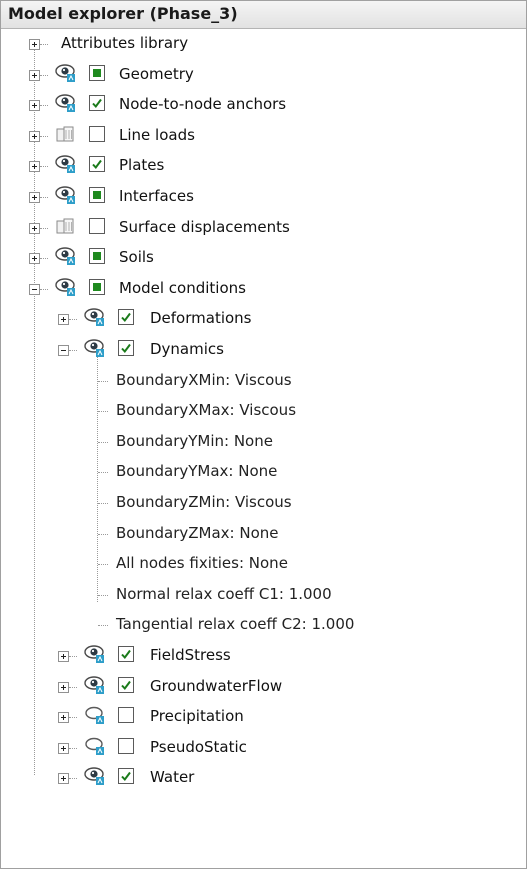 The image size is (527, 869). Describe the element at coordinates (172, 777) in the screenshot. I see `tree-item-label: Water` at that location.